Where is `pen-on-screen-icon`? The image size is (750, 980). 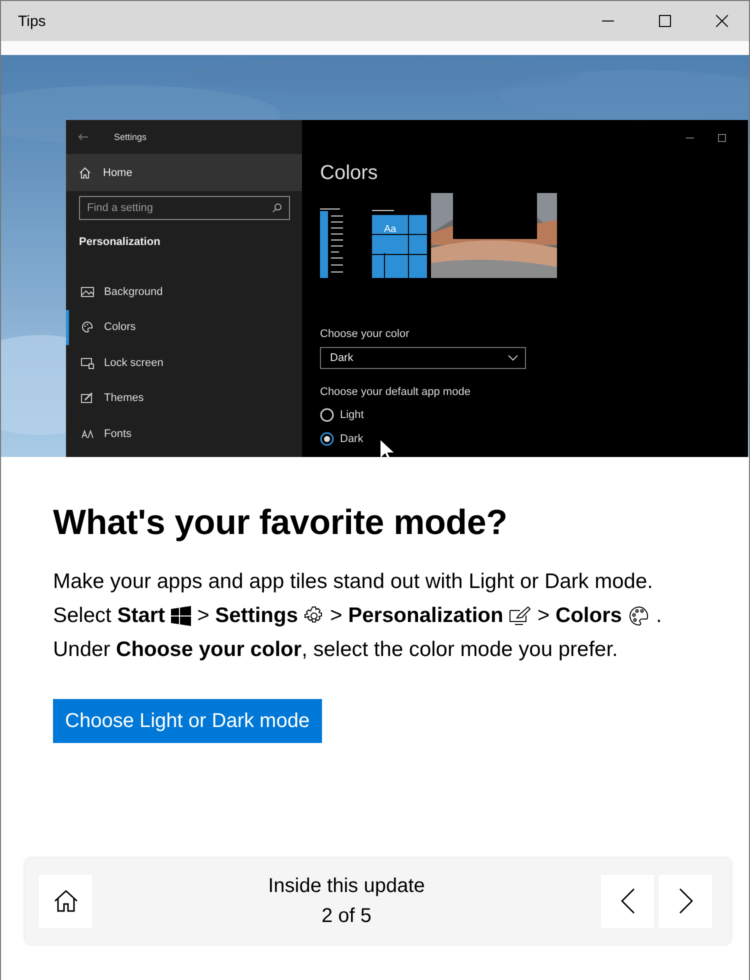 pen-on-screen-icon is located at coordinates (520, 616).